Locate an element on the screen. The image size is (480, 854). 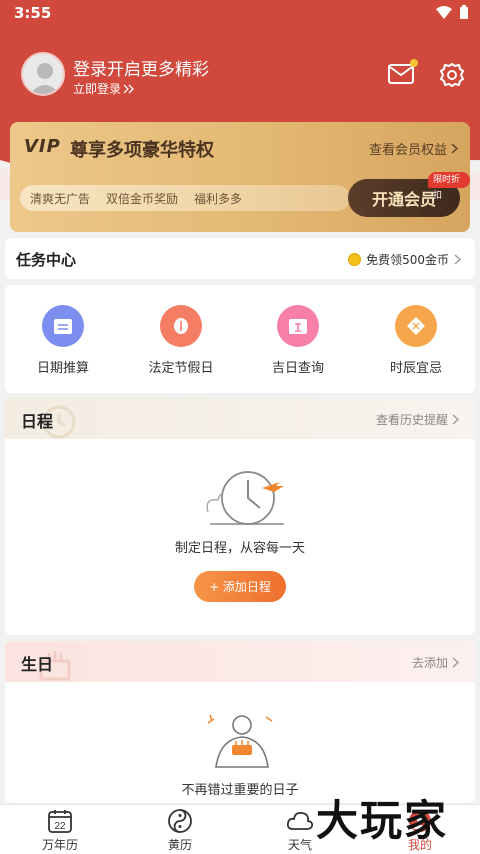
yin-yang-icon is located at coordinates (180, 821).